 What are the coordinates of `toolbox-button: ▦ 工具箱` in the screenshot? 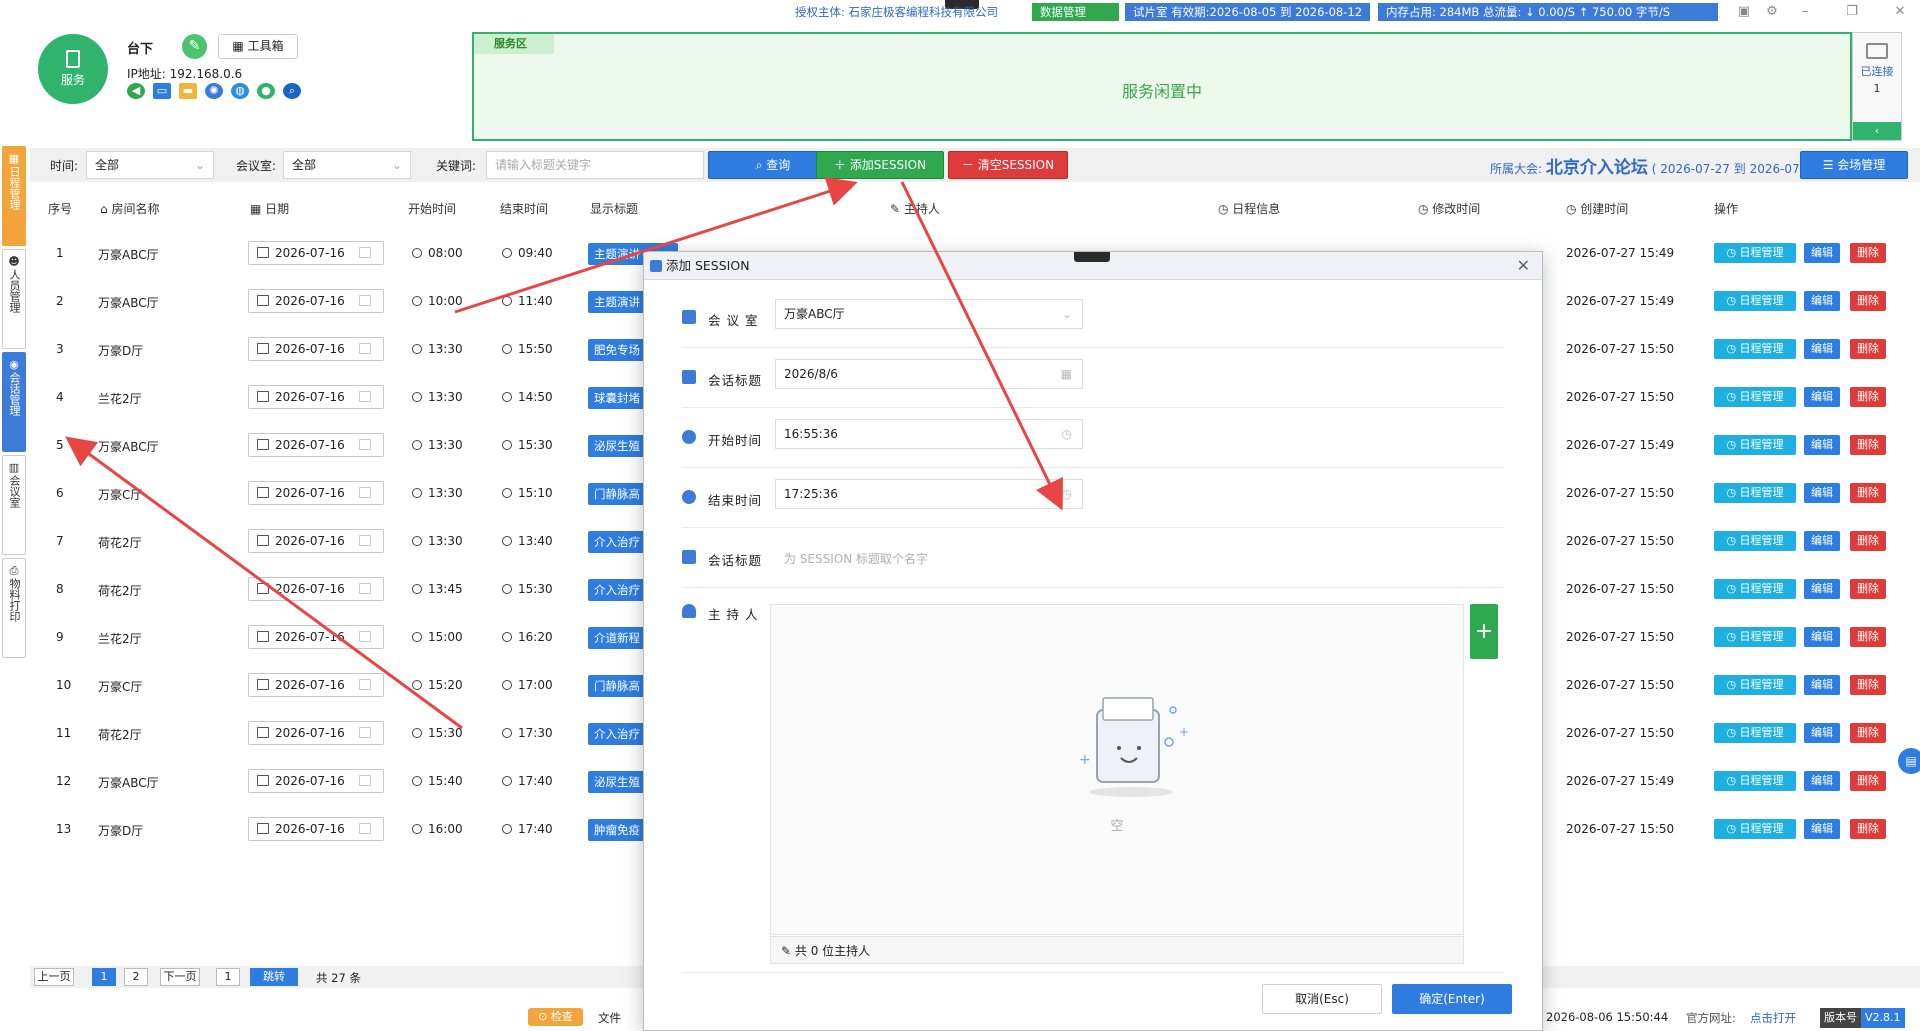 It's located at (258, 46).